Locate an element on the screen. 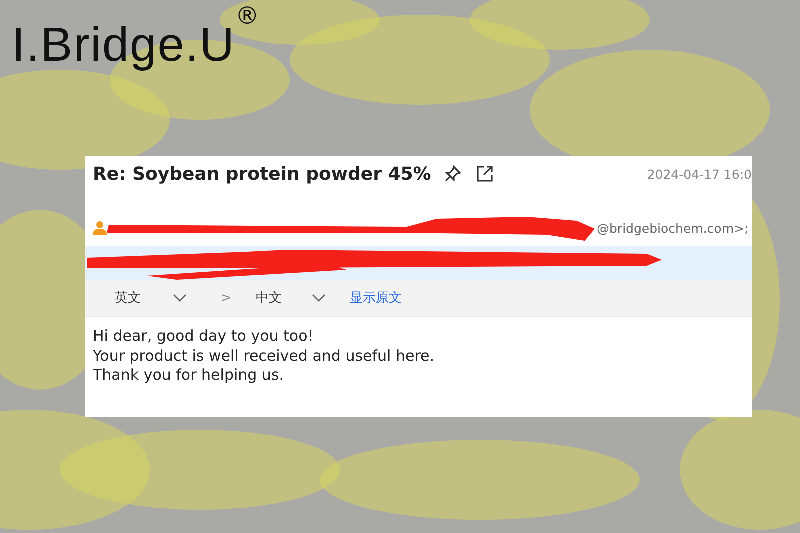 The image size is (800, 533). show-original-link: 显示原文 is located at coordinates (376, 298).